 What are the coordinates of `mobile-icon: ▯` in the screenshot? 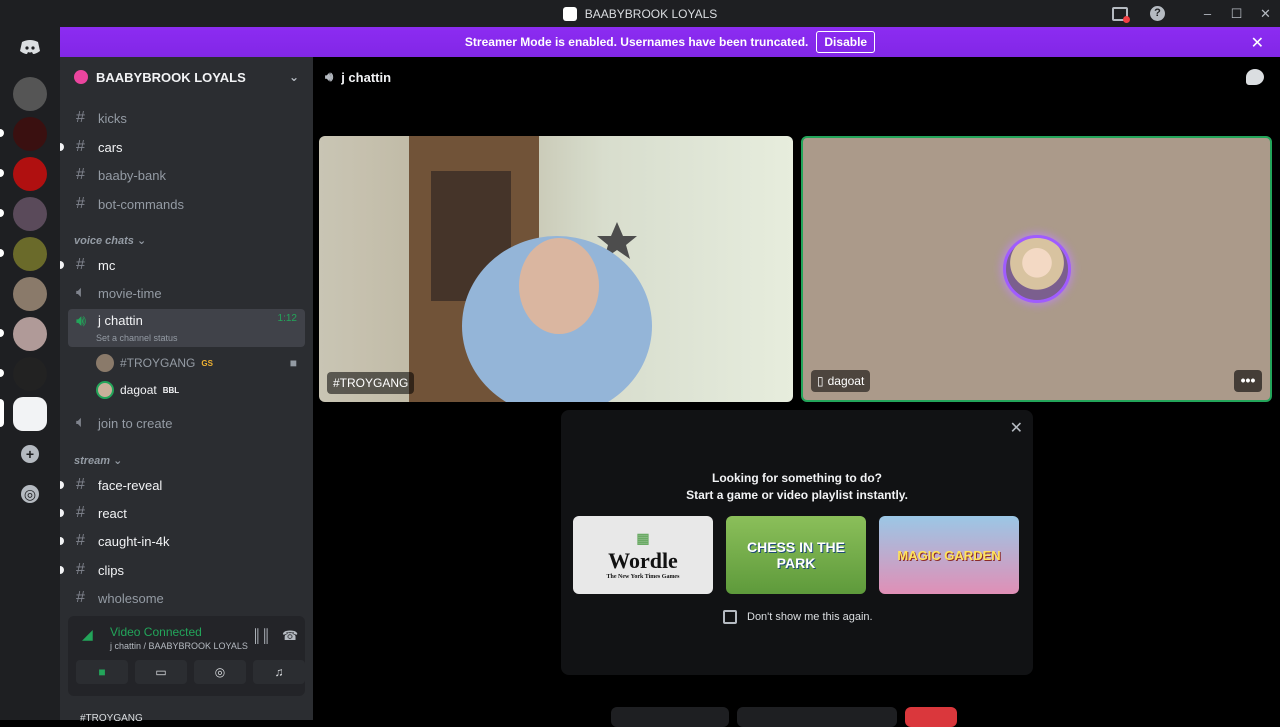 It's located at (820, 381).